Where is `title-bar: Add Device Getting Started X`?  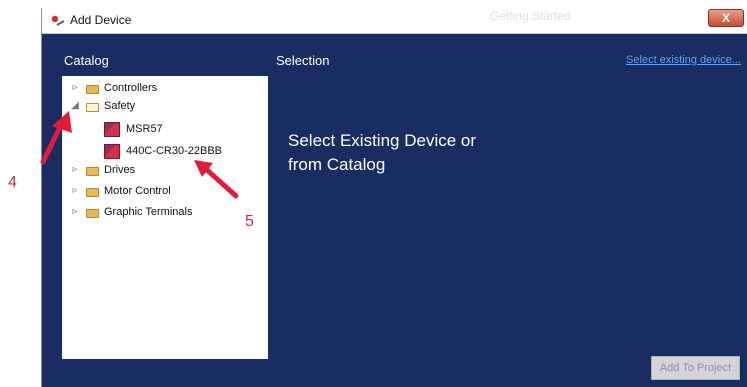
title-bar: Add Device Getting Started X is located at coordinates (394, 21).